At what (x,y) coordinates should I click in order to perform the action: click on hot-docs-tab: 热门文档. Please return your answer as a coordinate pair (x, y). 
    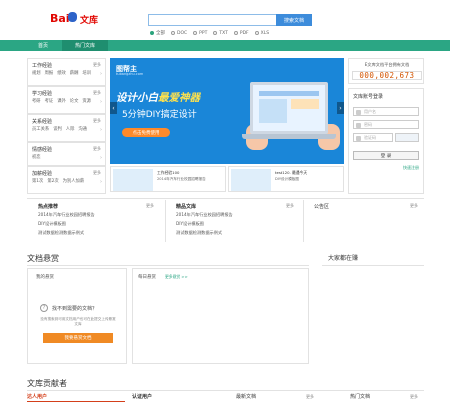
    Looking at the image, I should click on (360, 397).